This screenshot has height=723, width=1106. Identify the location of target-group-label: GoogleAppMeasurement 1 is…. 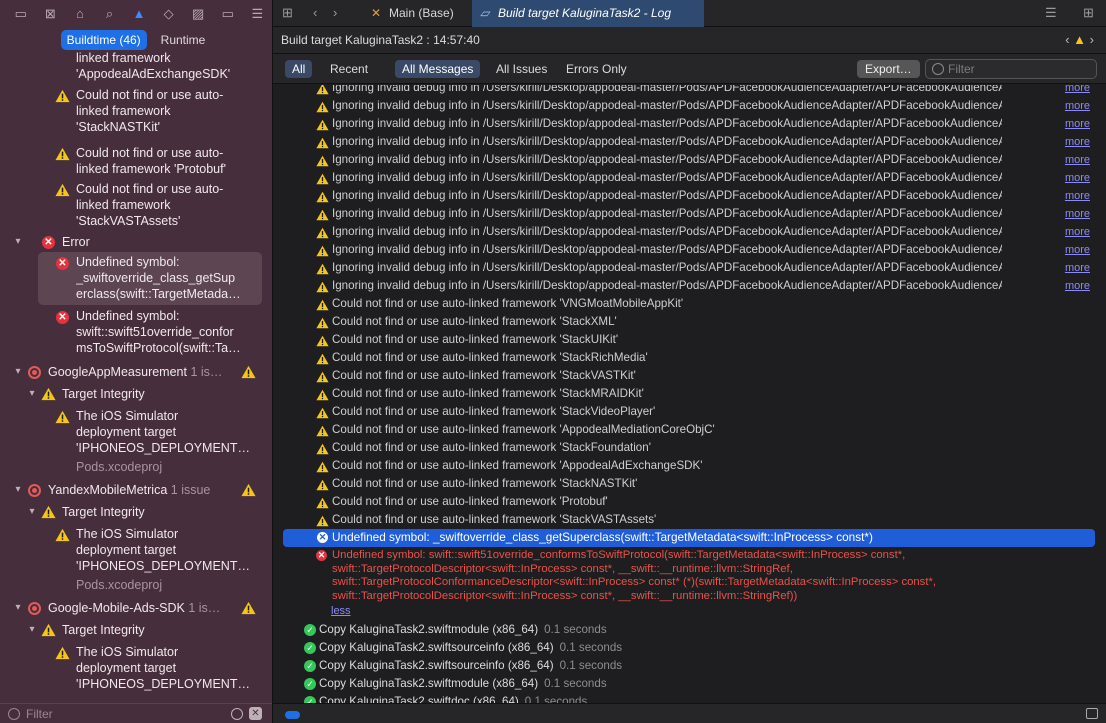
(135, 372).